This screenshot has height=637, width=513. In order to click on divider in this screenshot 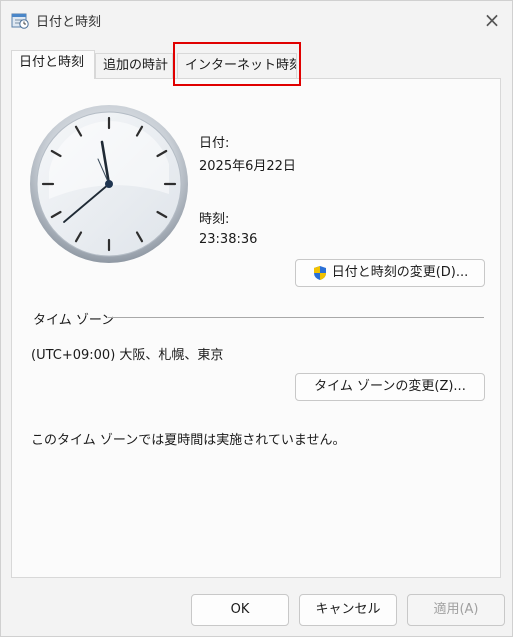, I will do `click(296, 317)`.